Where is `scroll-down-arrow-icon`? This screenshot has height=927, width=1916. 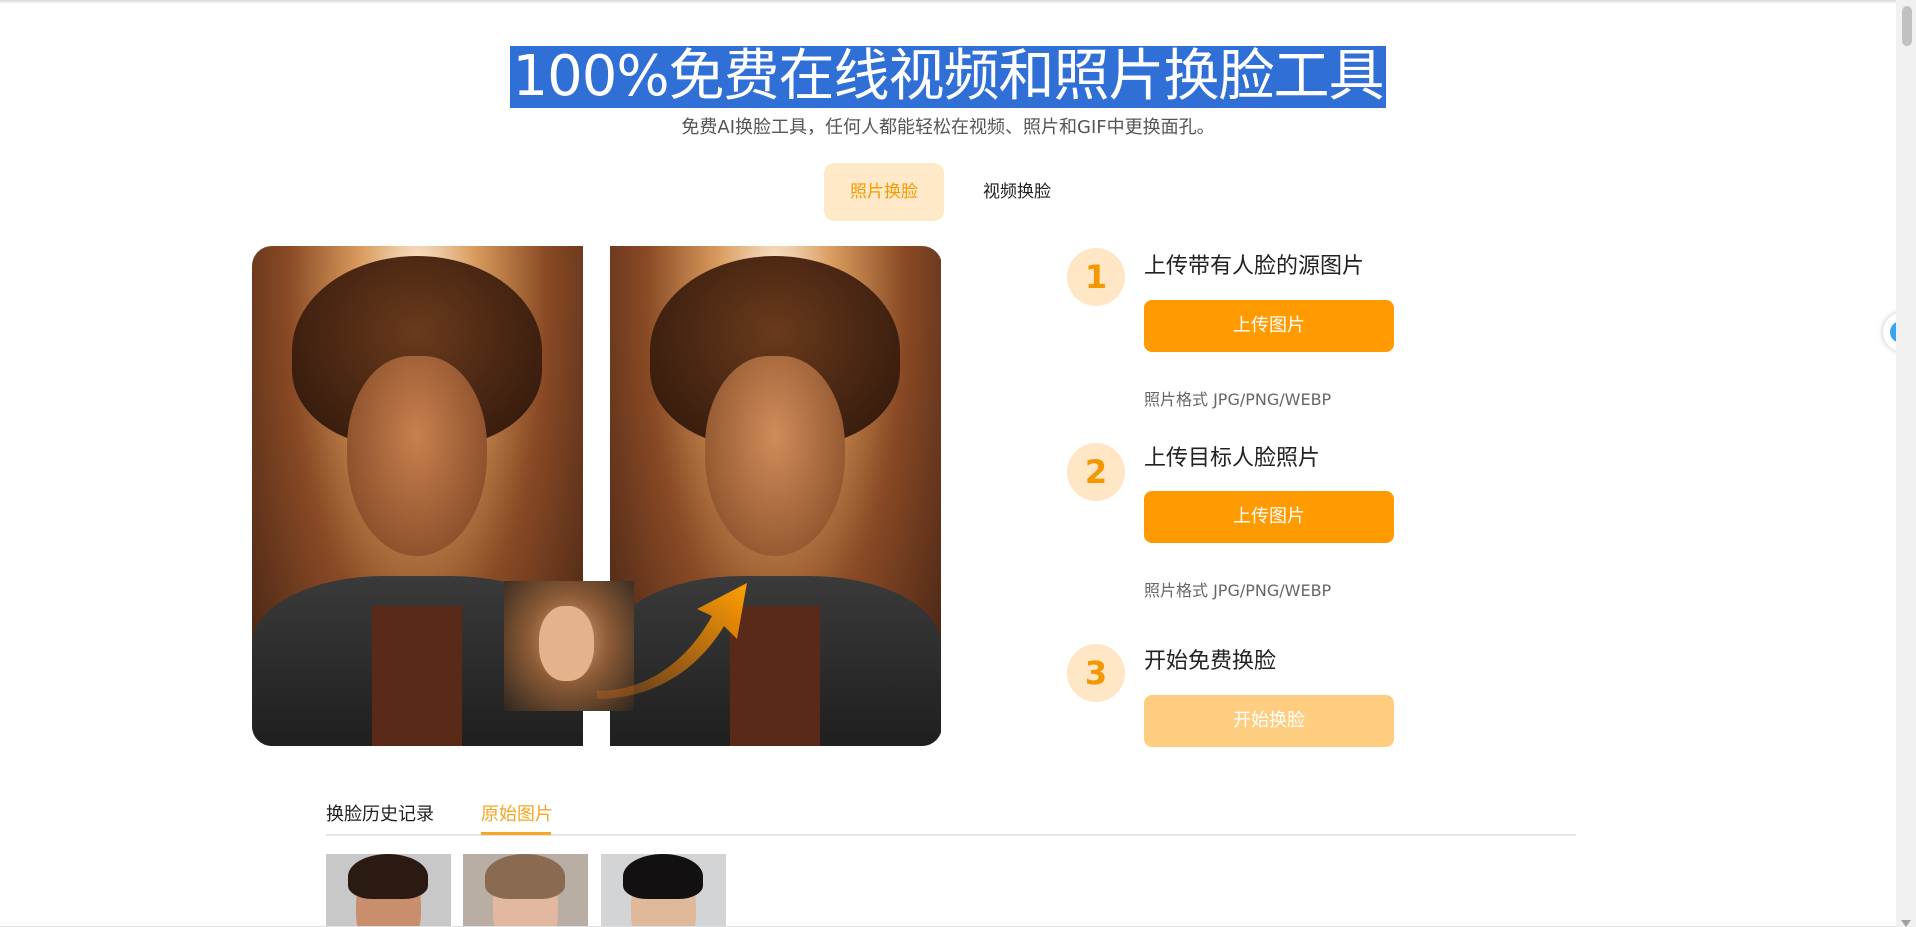
scroll-down-arrow-icon is located at coordinates (1906, 923).